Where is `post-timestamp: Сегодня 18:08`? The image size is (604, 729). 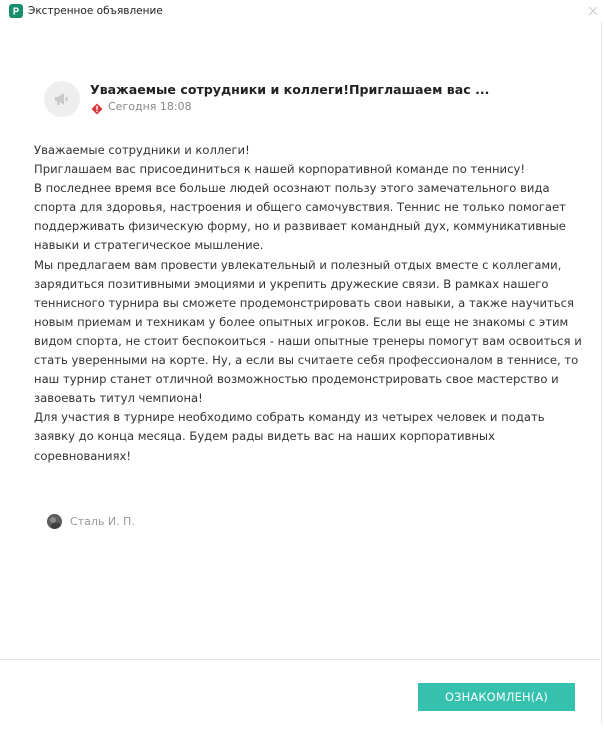 post-timestamp: Сегодня 18:08 is located at coordinates (150, 106).